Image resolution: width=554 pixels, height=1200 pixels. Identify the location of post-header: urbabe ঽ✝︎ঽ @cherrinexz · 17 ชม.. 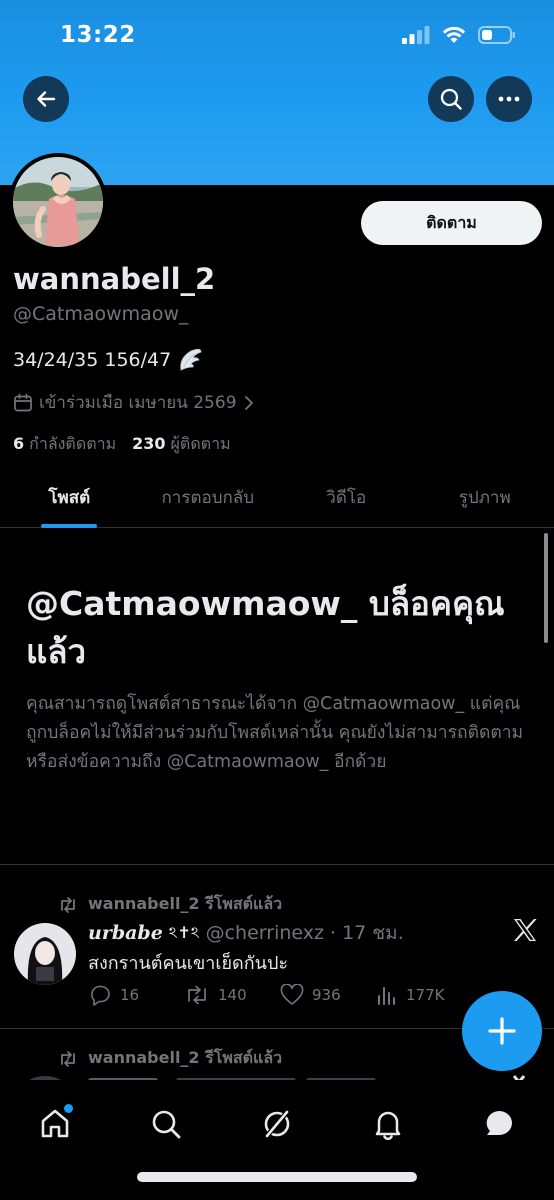
(246, 933).